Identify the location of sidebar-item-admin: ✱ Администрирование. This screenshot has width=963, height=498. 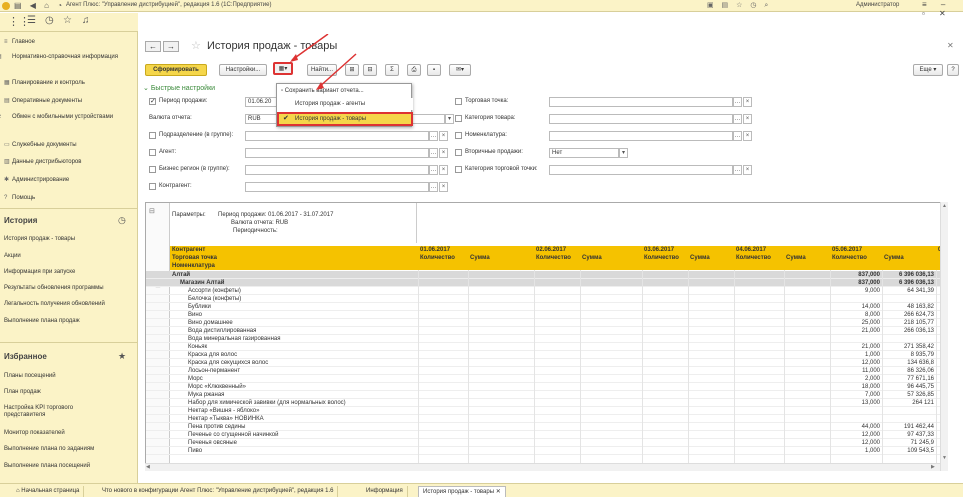
(69, 180).